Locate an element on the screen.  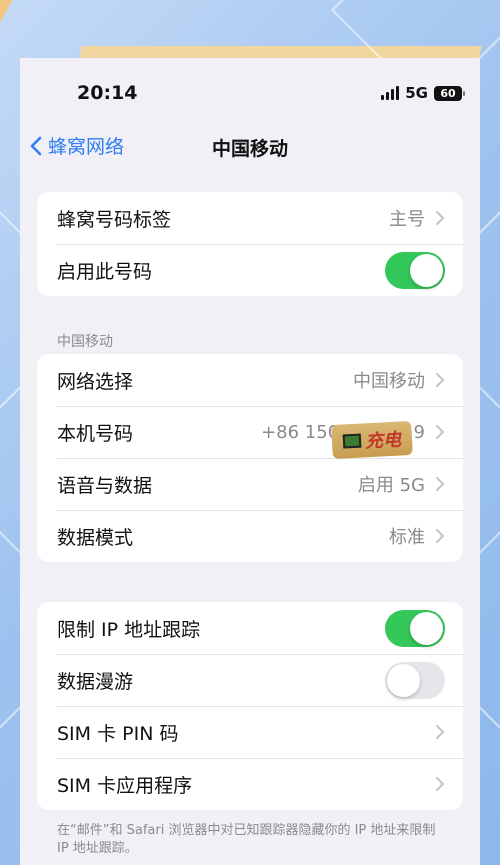
navigation-bar: 蜂窝网络 中国移动 is located at coordinates (250, 152).